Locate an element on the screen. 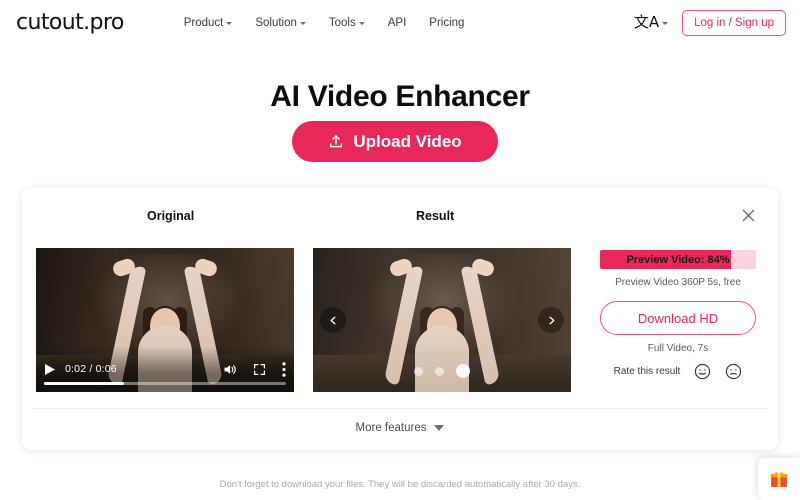  translate-icon: 文A is located at coordinates (646, 22).